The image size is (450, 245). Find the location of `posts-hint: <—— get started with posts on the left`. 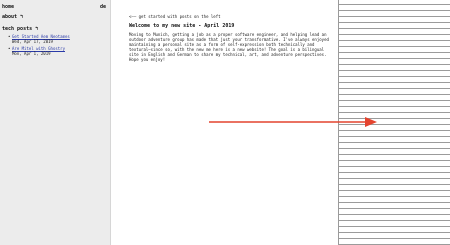

posts-hint: <—— get started with posts on the left is located at coordinates (175, 16).